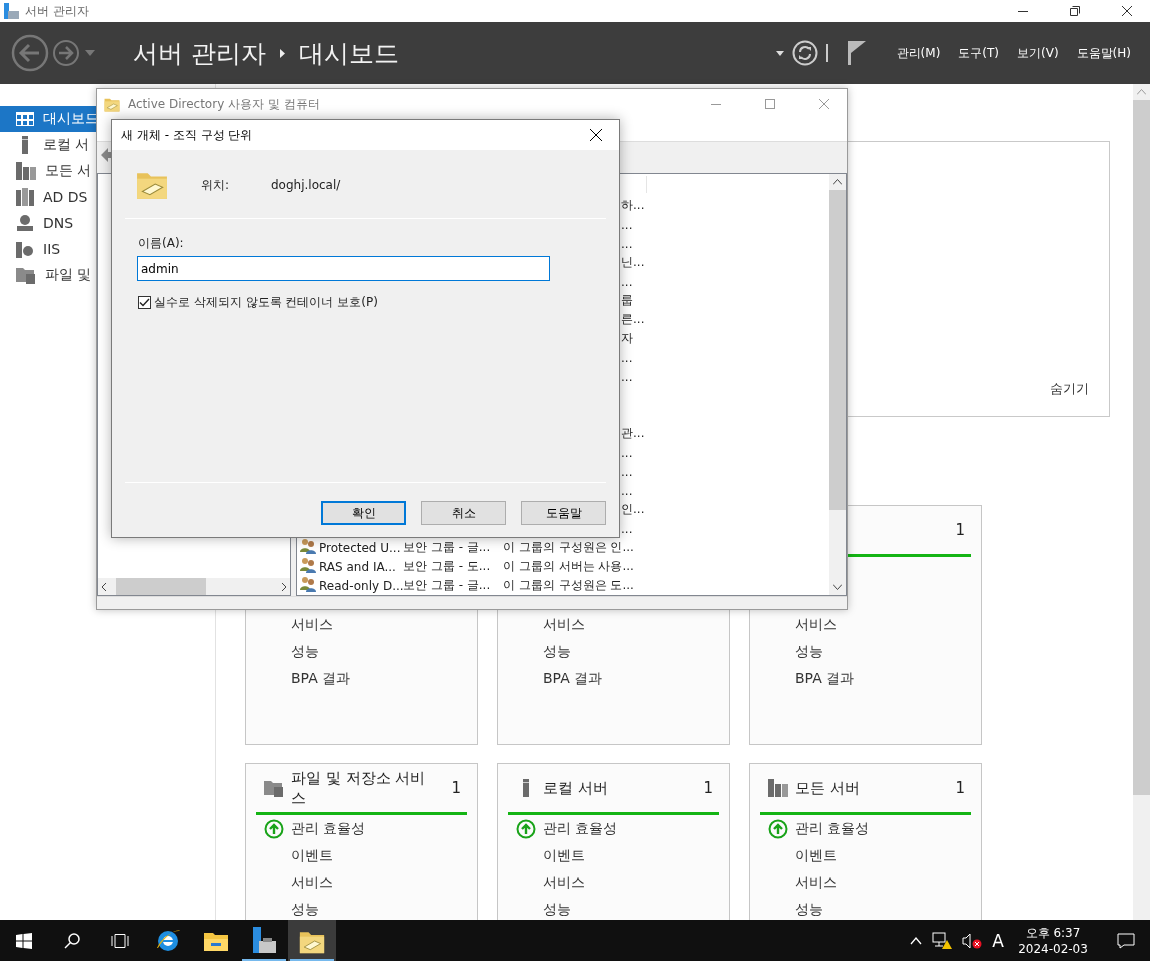  What do you see at coordinates (627, 338) in the screenshot?
I see `list-cell: 자` at bounding box center [627, 338].